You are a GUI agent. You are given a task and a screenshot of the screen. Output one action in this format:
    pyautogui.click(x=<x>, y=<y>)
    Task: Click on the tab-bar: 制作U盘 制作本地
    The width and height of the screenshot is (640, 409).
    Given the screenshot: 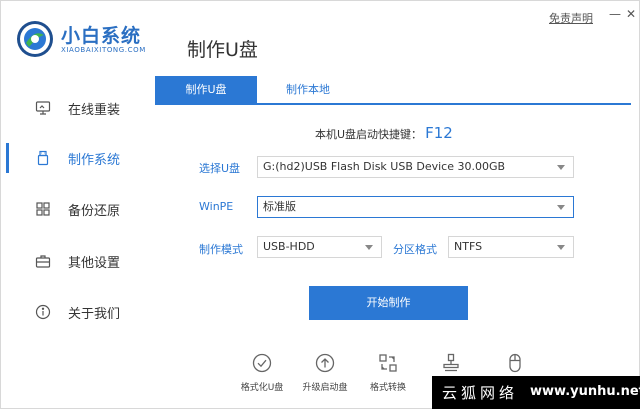 What is the action you would take?
    pyautogui.click(x=393, y=90)
    